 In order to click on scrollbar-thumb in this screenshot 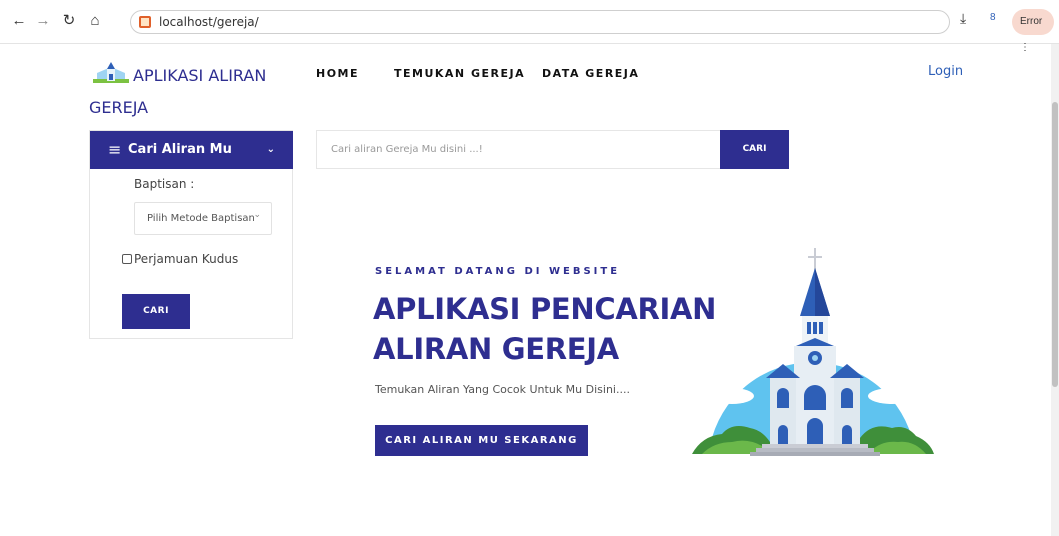, I will do `click(1055, 244)`.